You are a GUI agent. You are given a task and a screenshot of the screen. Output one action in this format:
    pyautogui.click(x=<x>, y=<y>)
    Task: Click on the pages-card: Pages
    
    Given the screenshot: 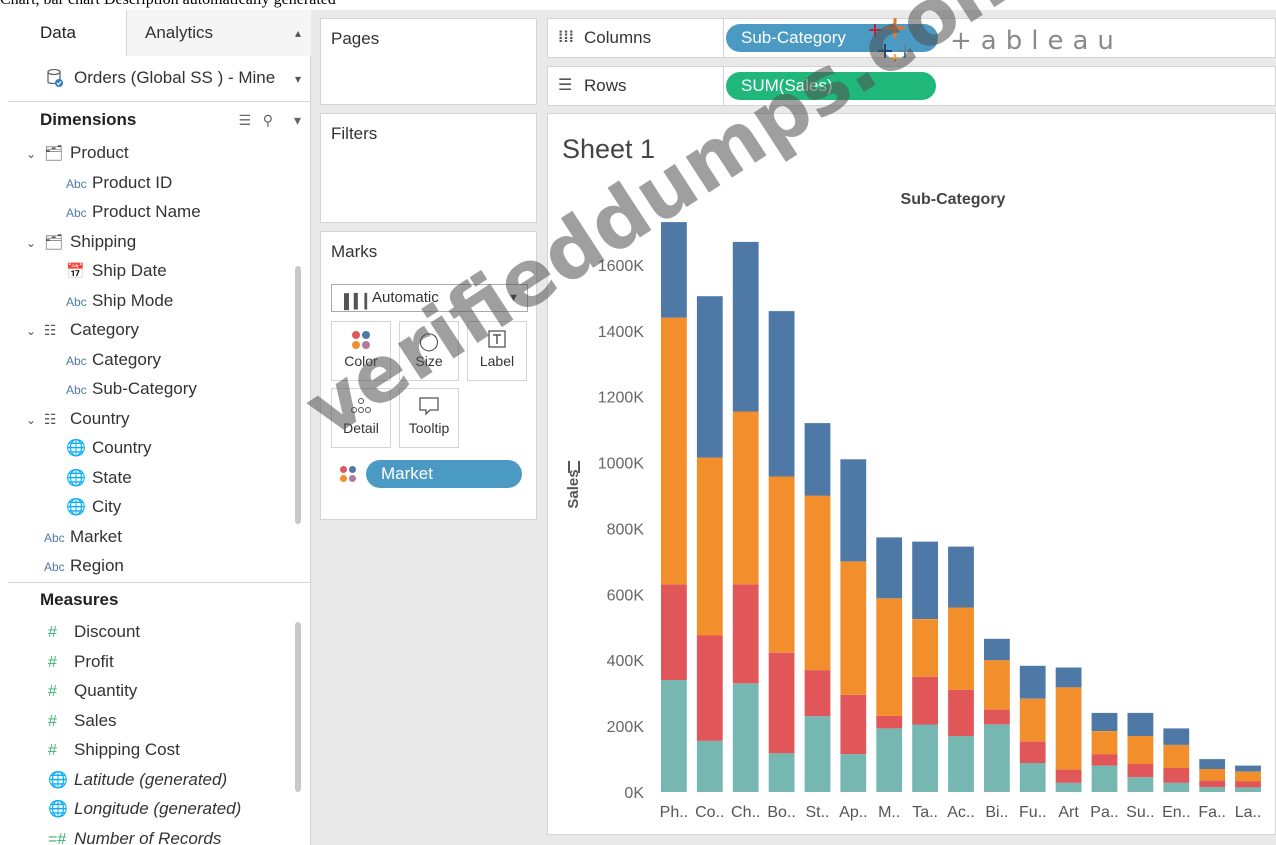 What is the action you would take?
    pyautogui.click(x=428, y=61)
    